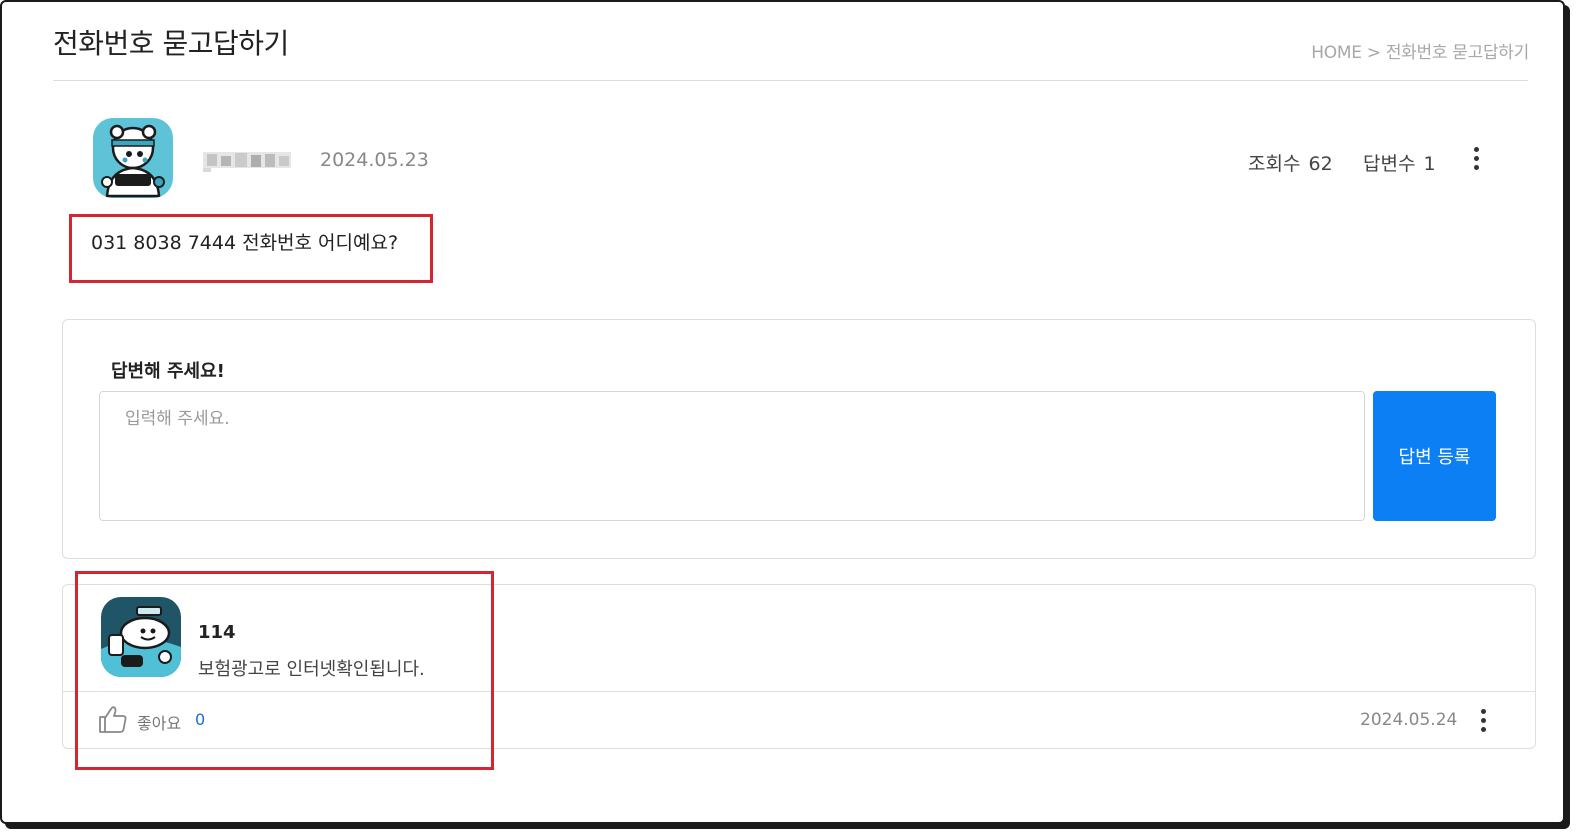 Image resolution: width=1595 pixels, height=839 pixels. What do you see at coordinates (311, 669) in the screenshot?
I see `reply-text: 보험광고로 인터넷확인됩니다.` at bounding box center [311, 669].